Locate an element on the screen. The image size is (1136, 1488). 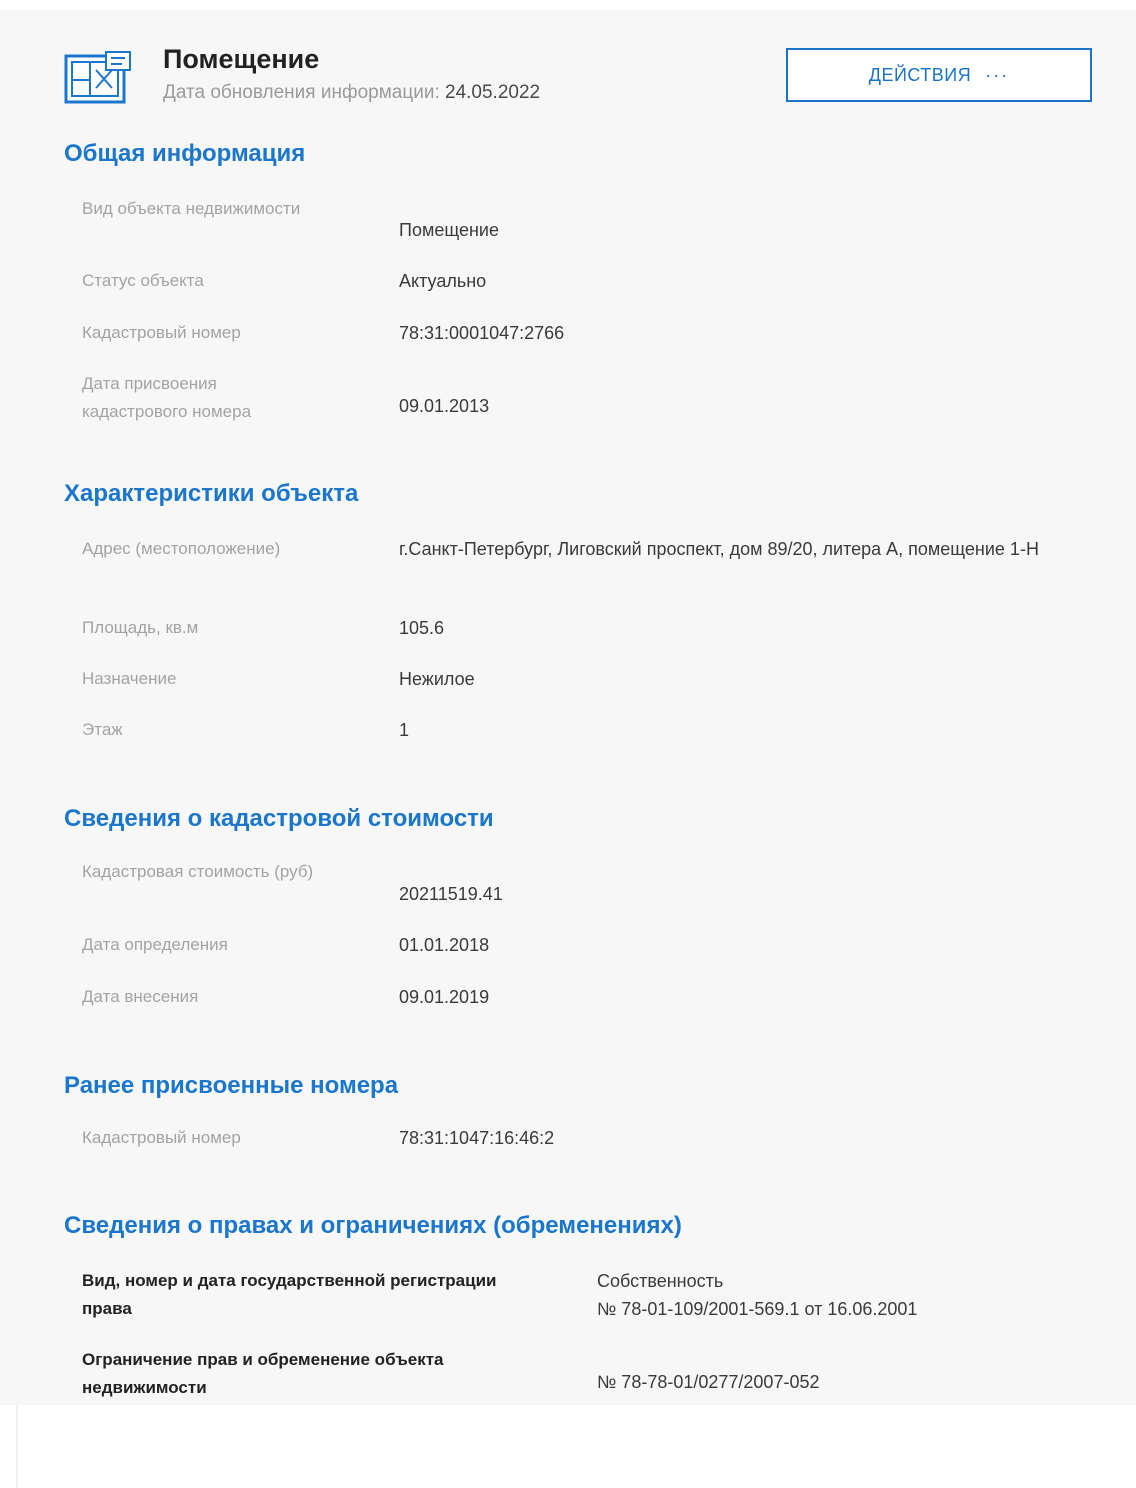
field-value: Нежилое is located at coordinates (437, 679).